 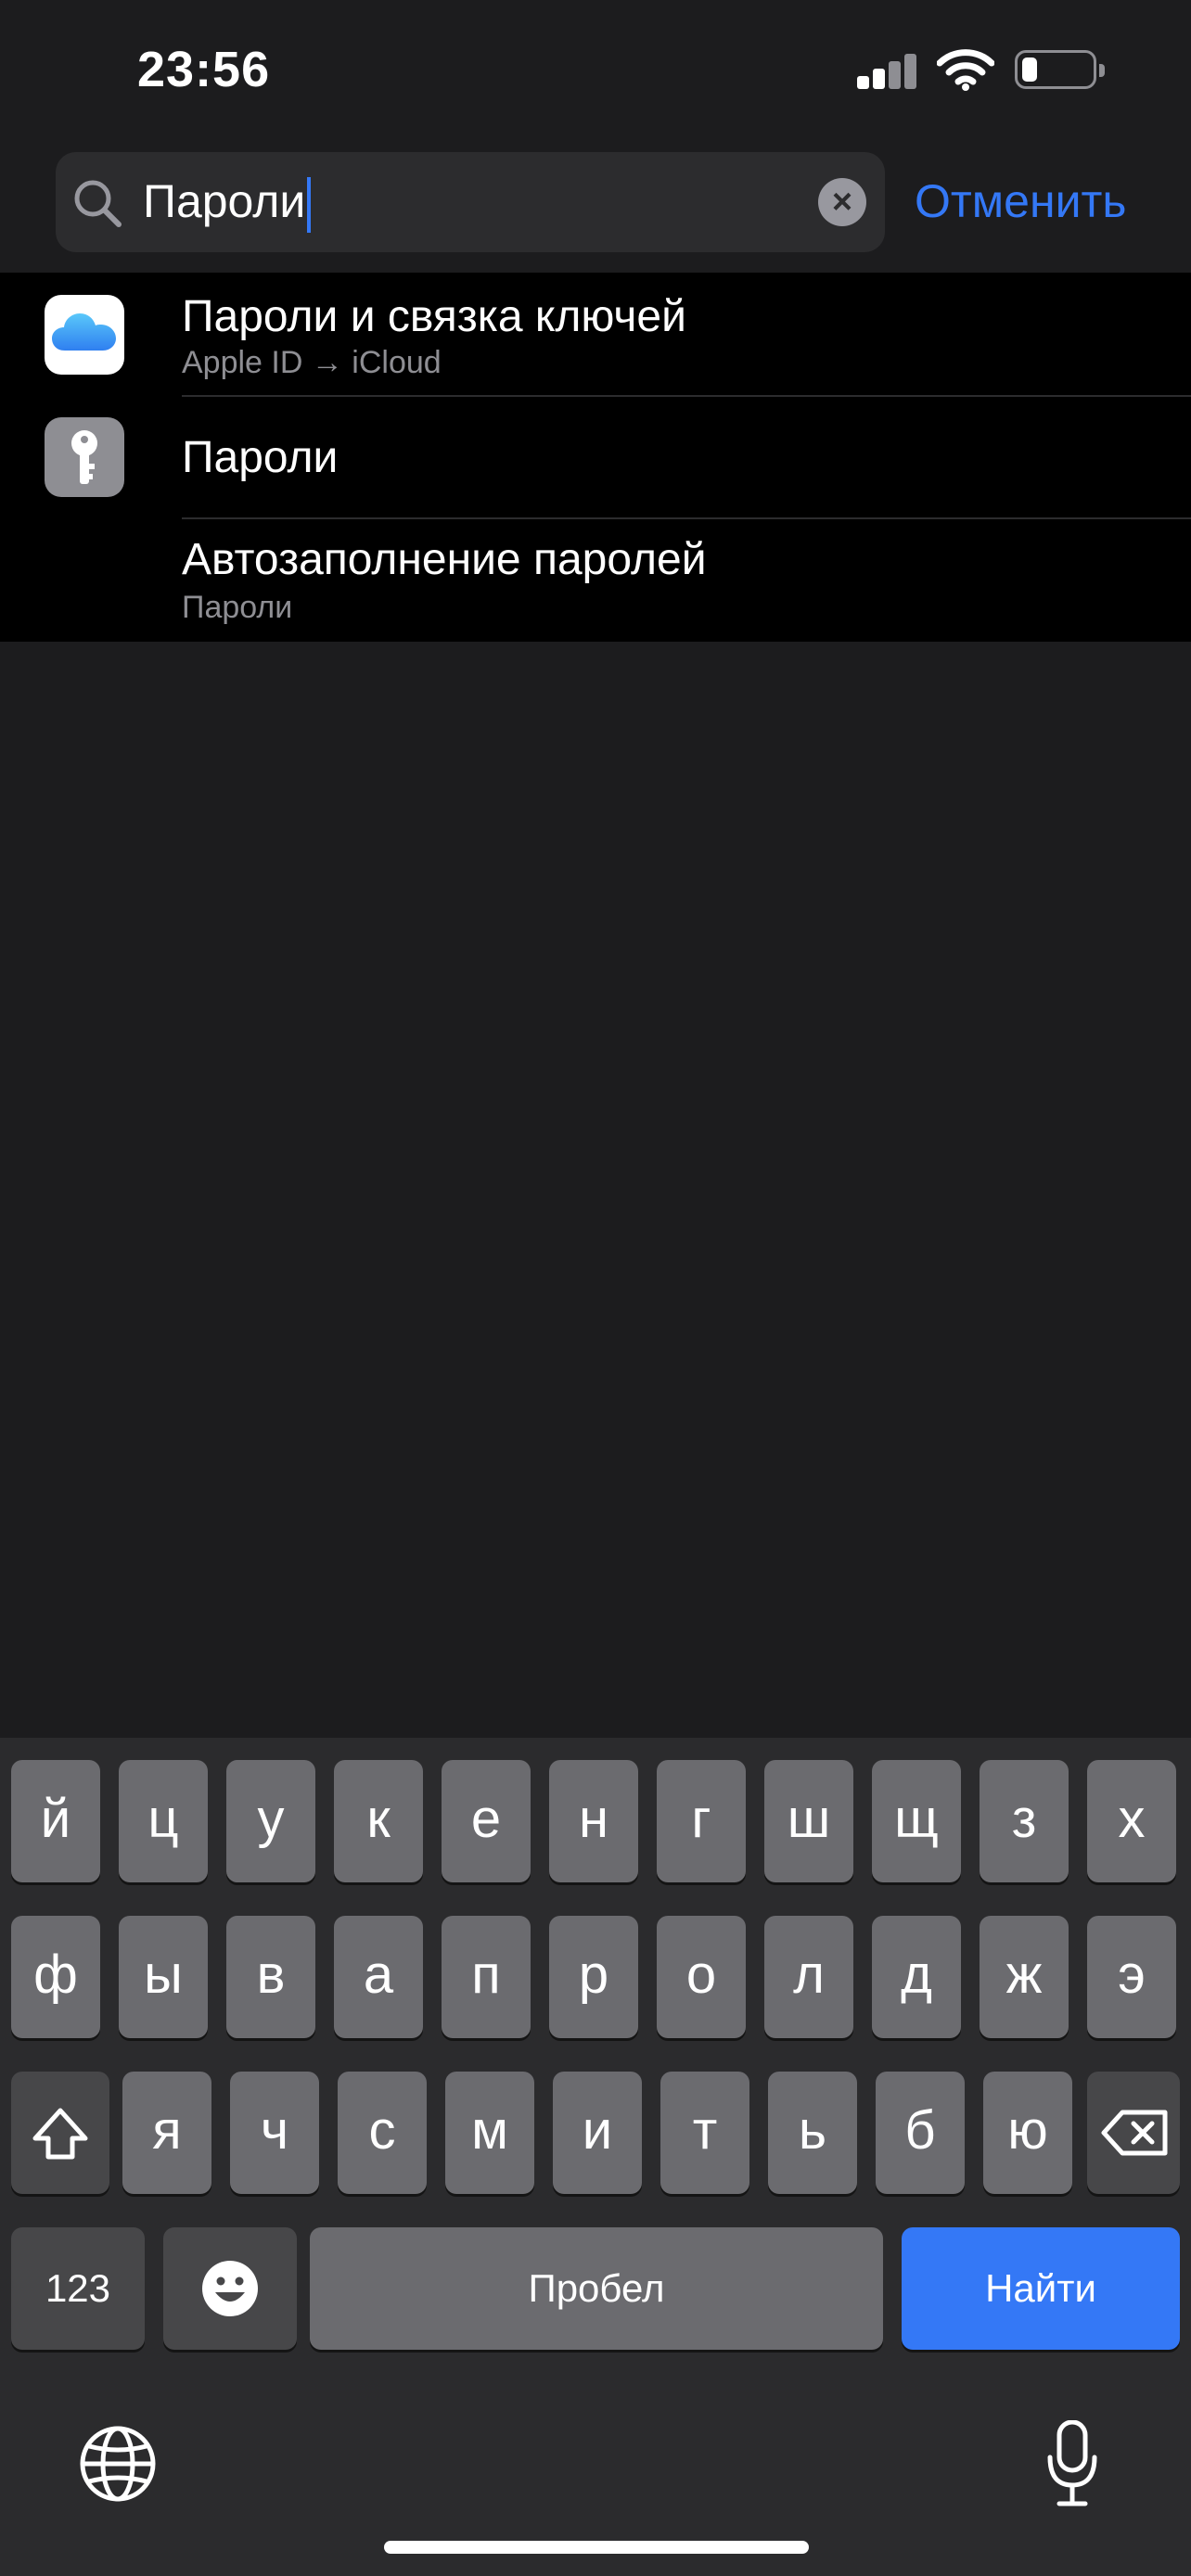 I want to click on key-з: з, so click(x=1024, y=1821).